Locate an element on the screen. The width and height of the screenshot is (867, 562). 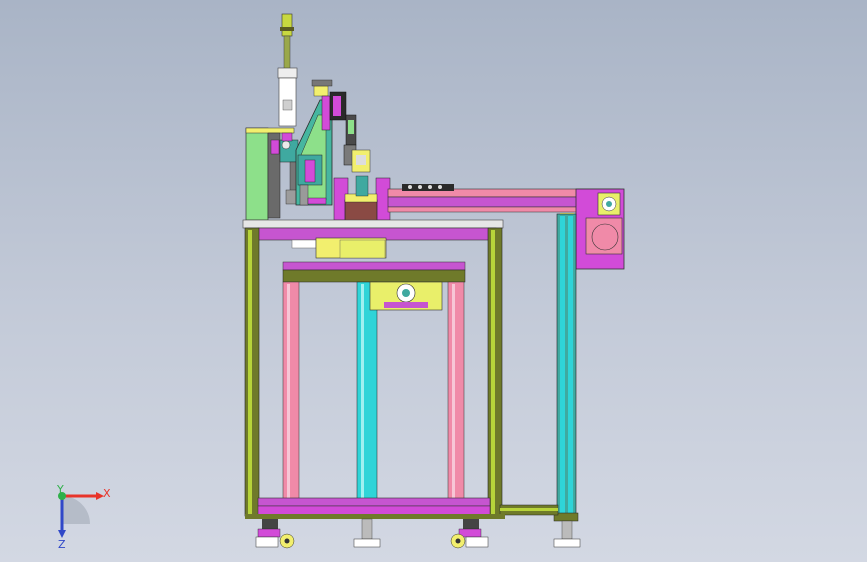
triad-z-label: Z is located at coordinates (62, 544).